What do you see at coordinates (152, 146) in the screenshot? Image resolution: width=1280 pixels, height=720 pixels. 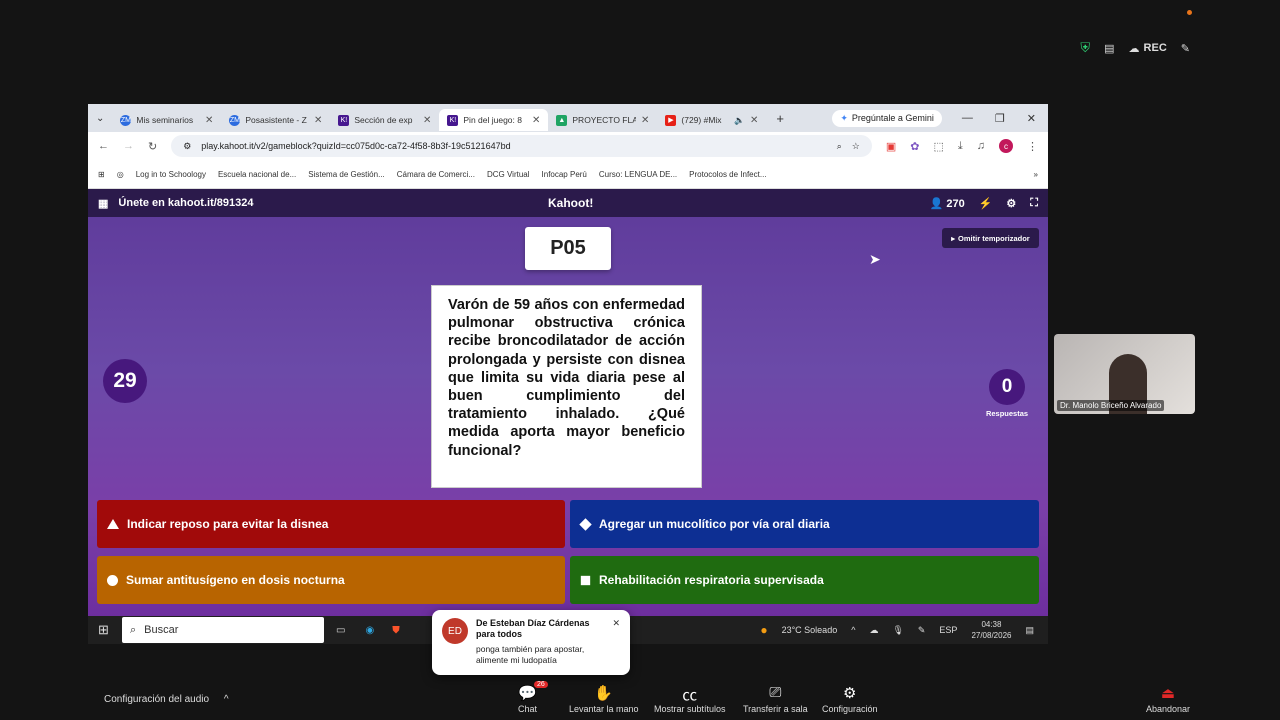 I see `reload-icon: ↻` at bounding box center [152, 146].